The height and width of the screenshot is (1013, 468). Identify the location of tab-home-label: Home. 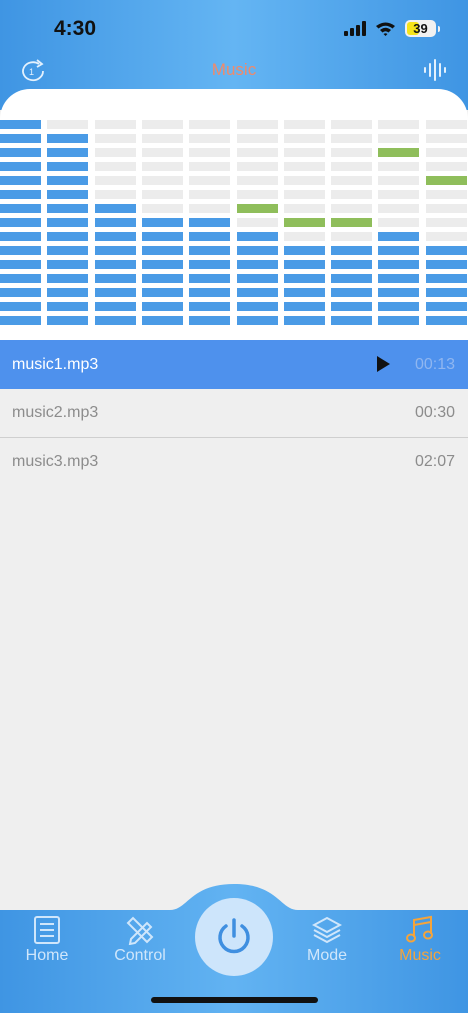
(47, 955).